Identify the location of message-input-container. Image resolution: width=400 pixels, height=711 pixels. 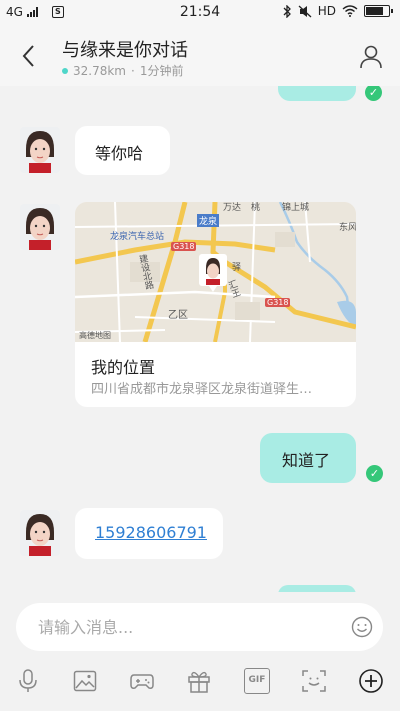
(199, 627).